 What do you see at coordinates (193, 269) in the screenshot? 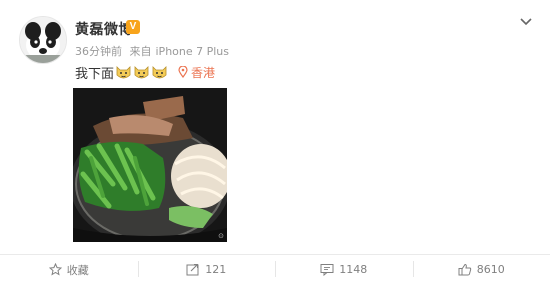
I see `repost-icon` at bounding box center [193, 269].